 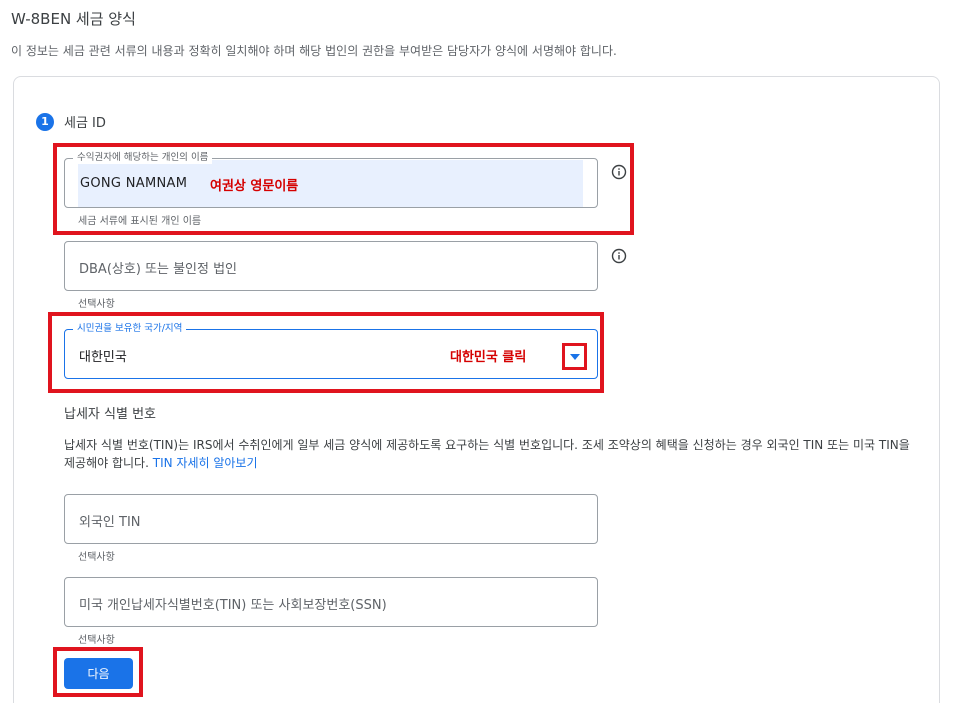 I want to click on dba-placeholder: DBA(상호) 또는 불인정 법인, so click(x=158, y=269).